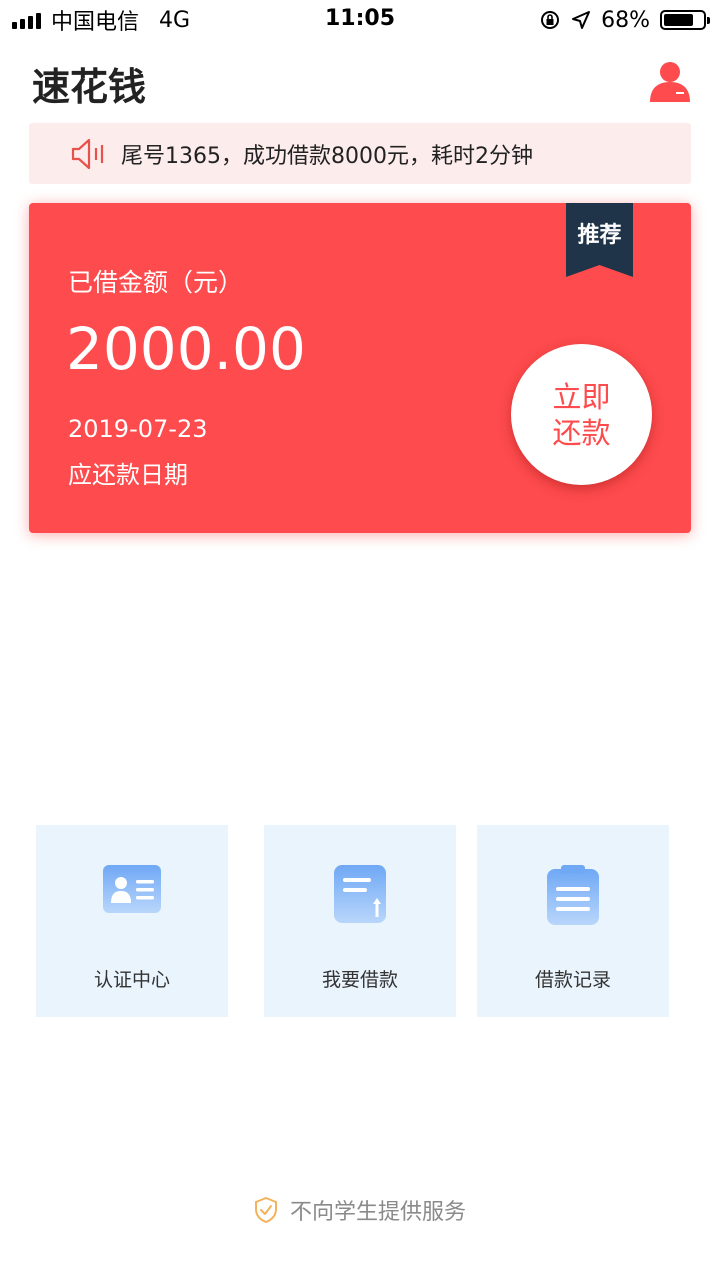  I want to click on tile-label: 借款记录, so click(572, 980).